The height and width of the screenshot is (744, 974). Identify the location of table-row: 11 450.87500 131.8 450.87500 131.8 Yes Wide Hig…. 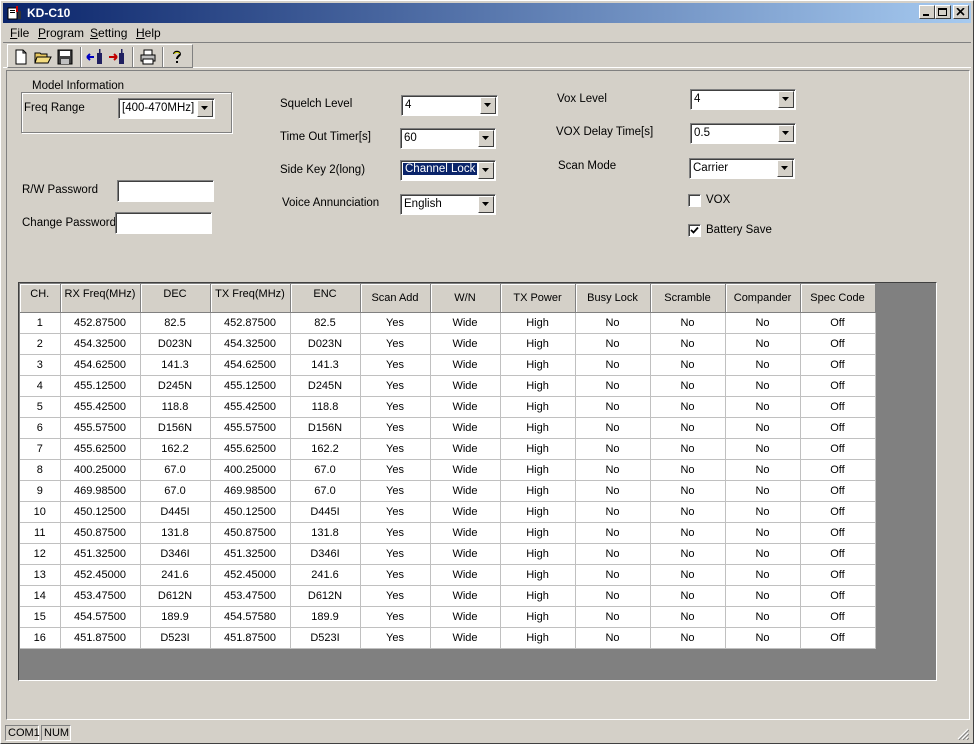
(448, 533).